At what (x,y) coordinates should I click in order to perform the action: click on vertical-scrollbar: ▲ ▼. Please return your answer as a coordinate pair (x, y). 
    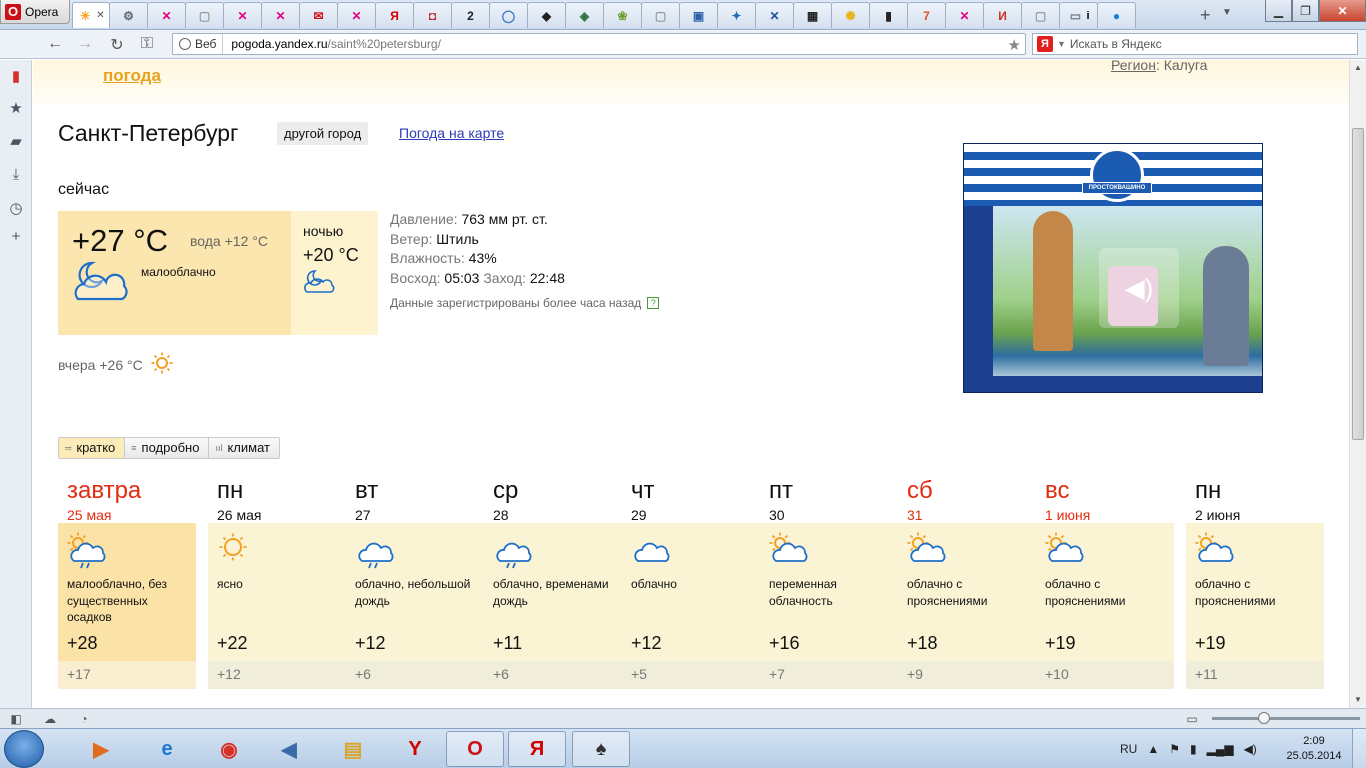
    Looking at the image, I should click on (1357, 384).